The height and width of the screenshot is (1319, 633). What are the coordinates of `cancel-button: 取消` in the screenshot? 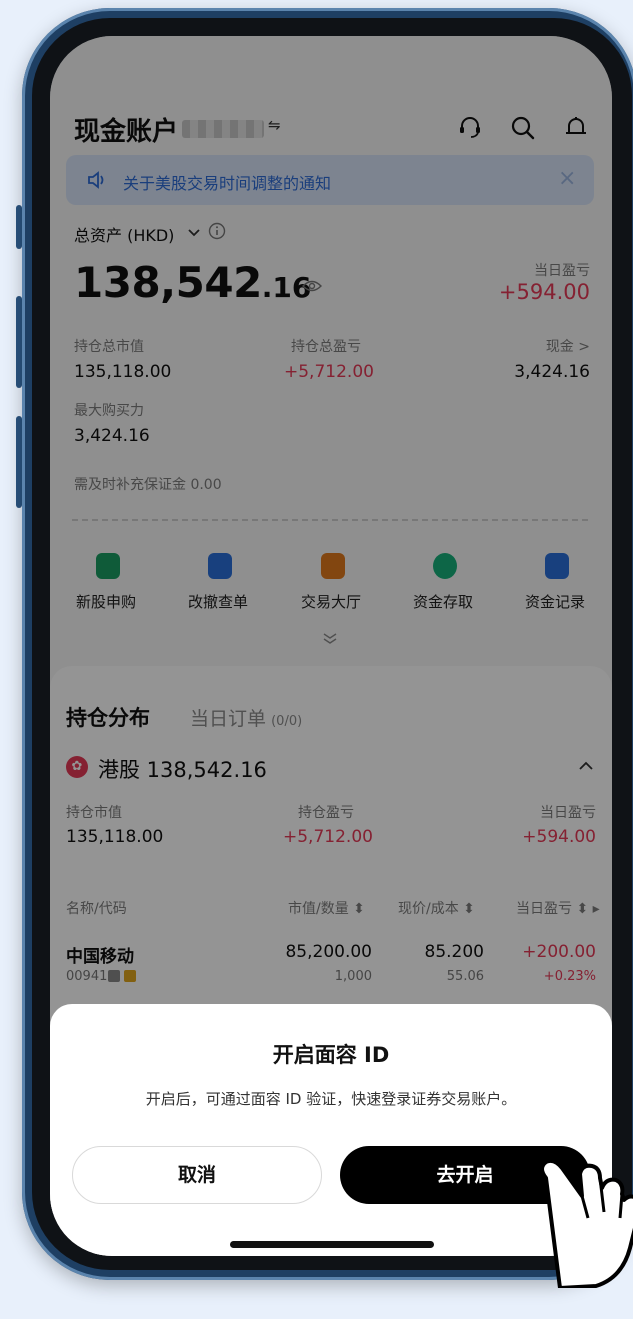 It's located at (197, 1175).